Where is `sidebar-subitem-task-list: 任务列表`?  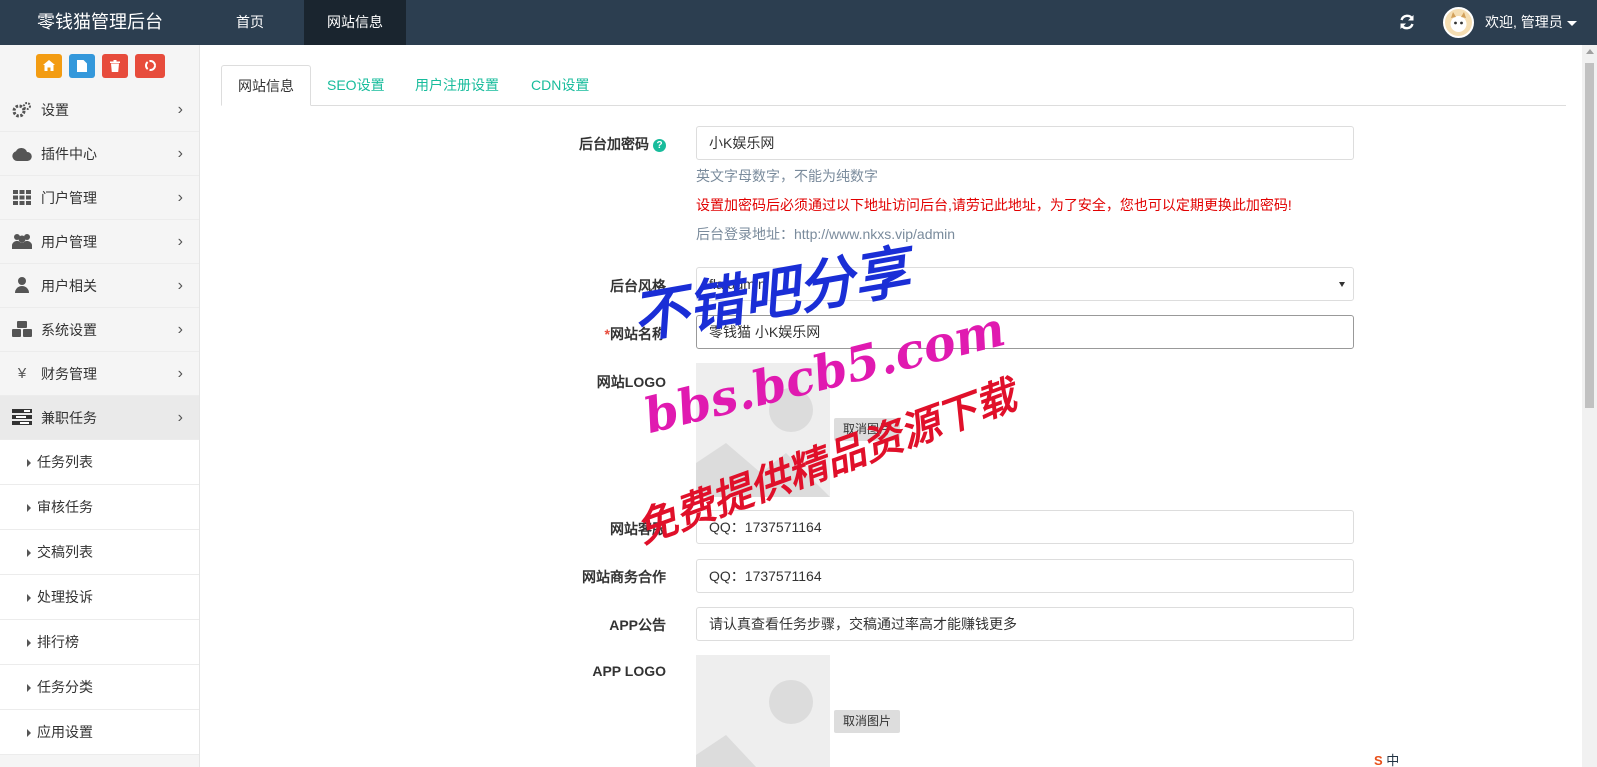
sidebar-subitem-task-list: 任务列表 is located at coordinates (99, 462).